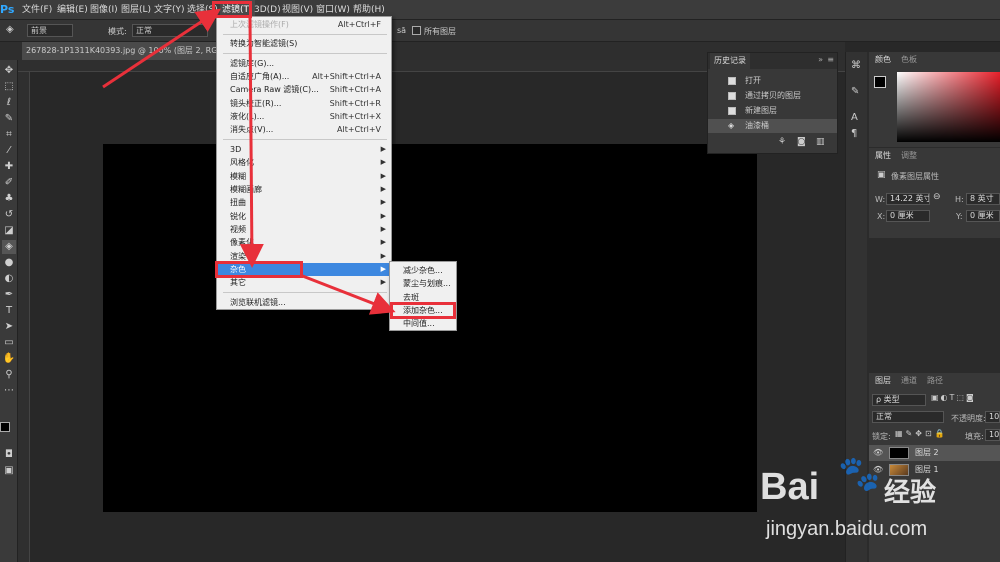 This screenshot has width=1000, height=562. I want to click on history-brush-tool-icon: ↺, so click(9, 215).